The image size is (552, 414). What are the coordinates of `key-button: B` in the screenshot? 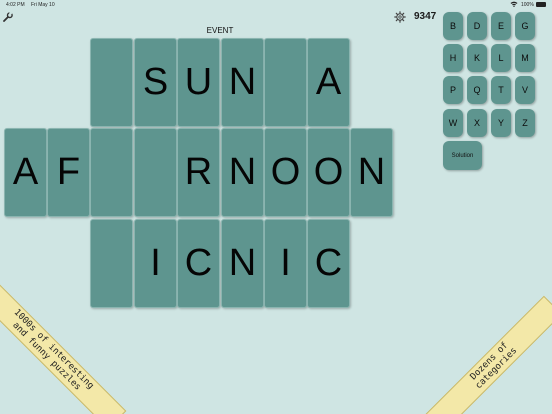 It's located at (453, 26).